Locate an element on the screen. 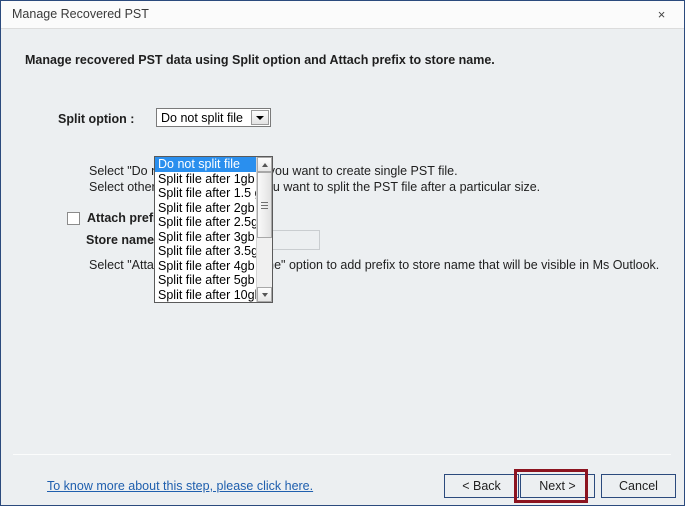  dropdown-option: Do not split file is located at coordinates (205, 164).